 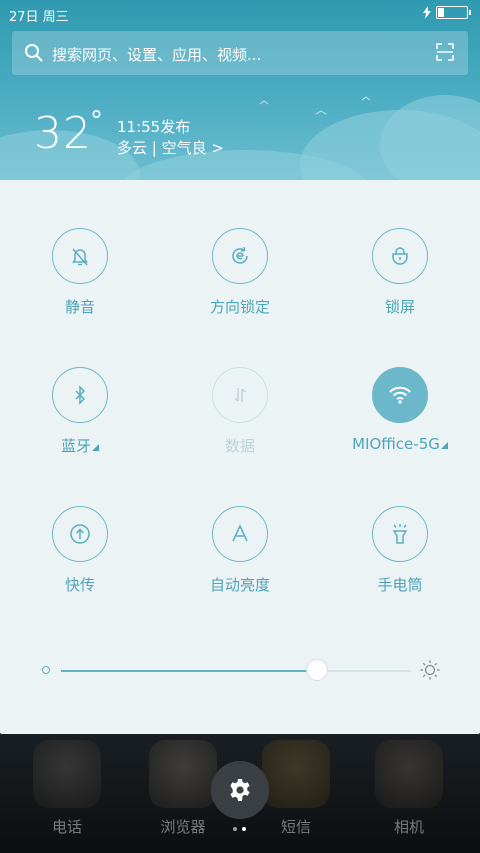 I want to click on charging-icon, so click(x=427, y=12).